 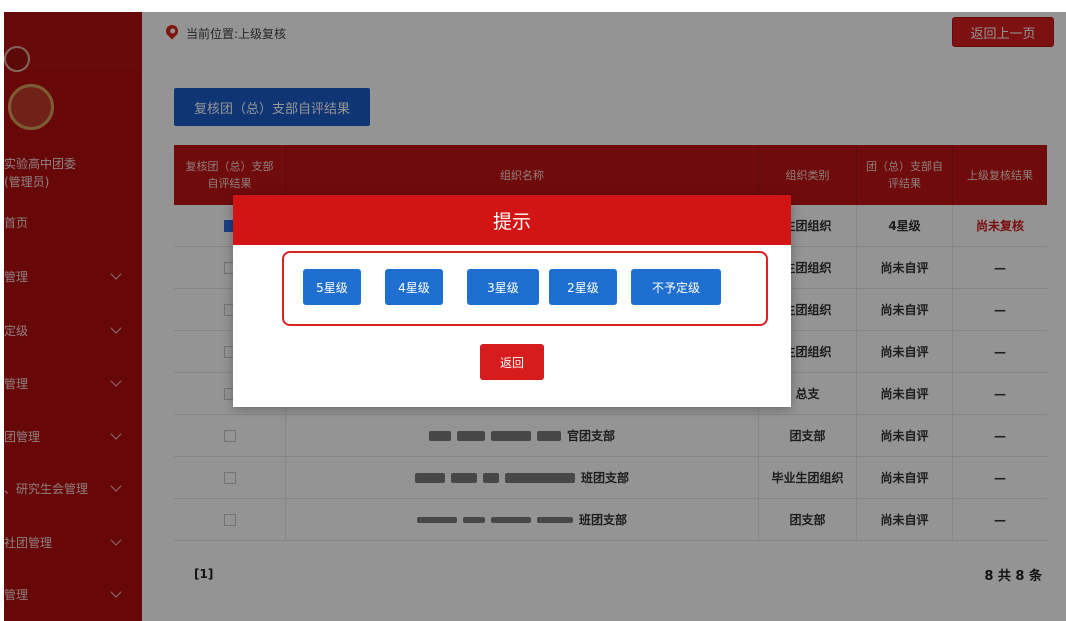 What do you see at coordinates (332, 287) in the screenshot?
I see `rating-5-star-button: 5星级` at bounding box center [332, 287].